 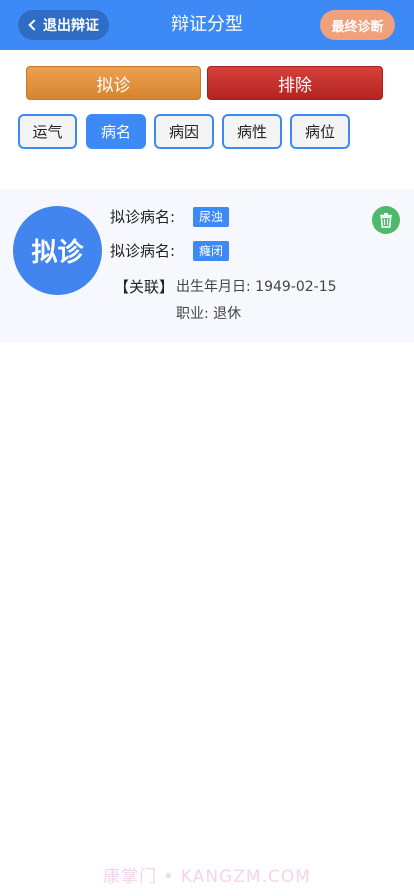 I want to click on exit-diagnosis-button: 退出辩证, so click(x=63, y=25).